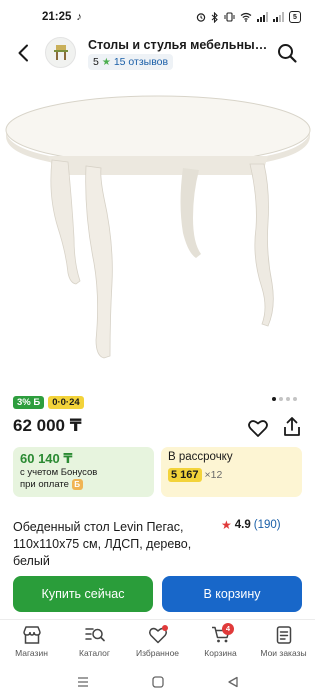 The image size is (320, 700). I want to click on bonus-price-card: 60 140 ₸ с учетом Бонусов при оплате Б, so click(83, 472).